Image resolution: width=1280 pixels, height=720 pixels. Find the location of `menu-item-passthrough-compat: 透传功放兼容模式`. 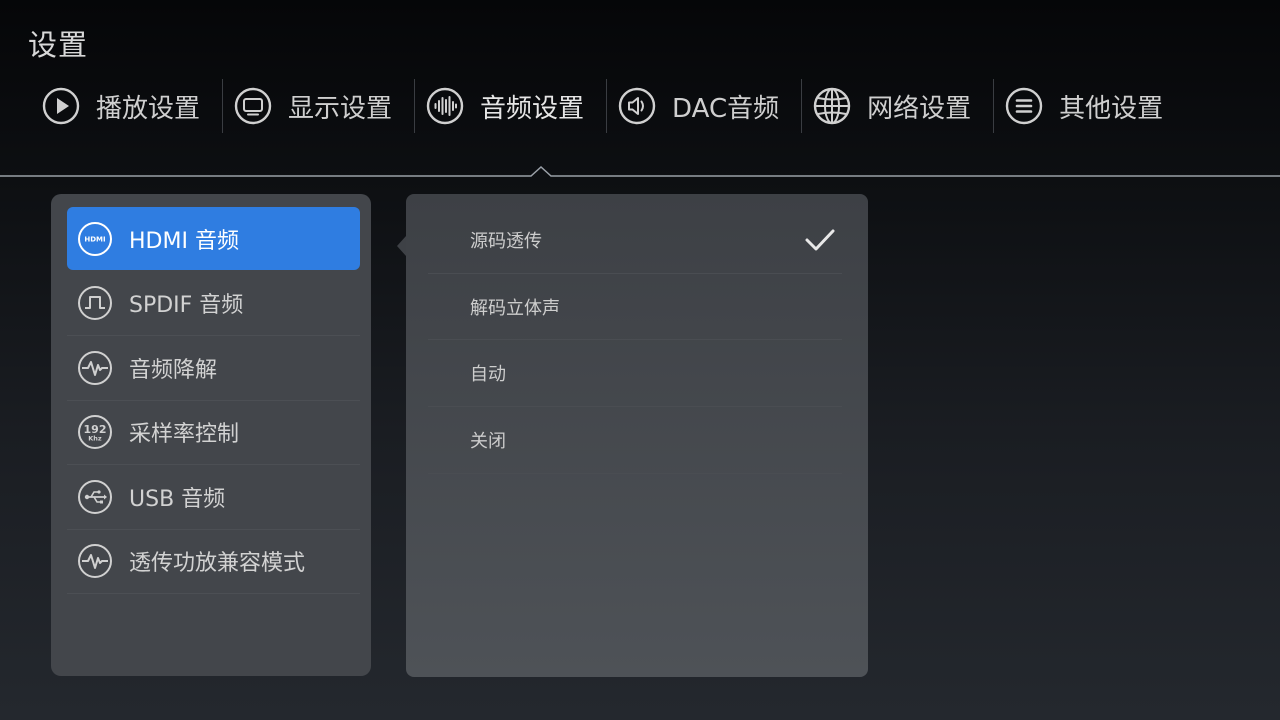

menu-item-passthrough-compat: 透传功放兼容模式 is located at coordinates (213, 562).